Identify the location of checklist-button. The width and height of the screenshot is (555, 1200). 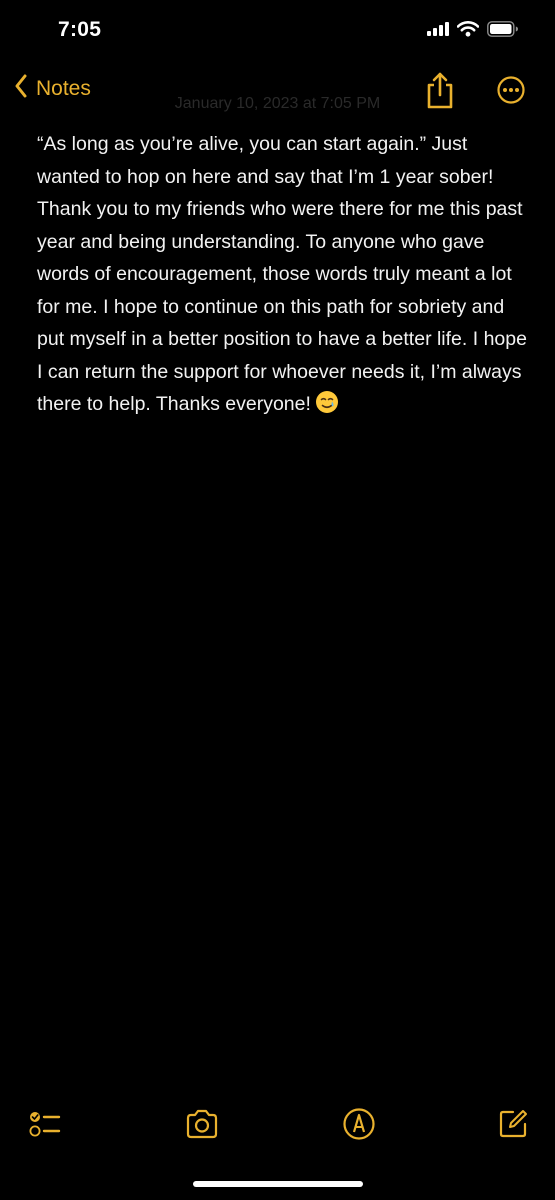
(45, 1126).